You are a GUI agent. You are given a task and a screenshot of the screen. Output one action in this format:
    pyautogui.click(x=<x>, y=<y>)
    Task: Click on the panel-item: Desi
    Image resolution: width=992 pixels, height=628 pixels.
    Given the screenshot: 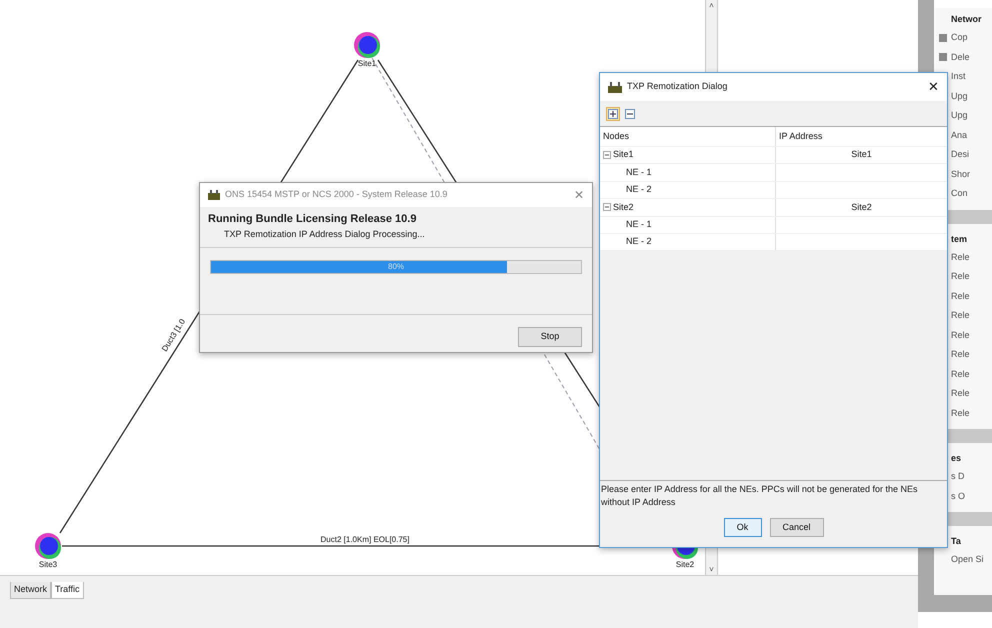 What is the action you would take?
    pyautogui.click(x=960, y=155)
    